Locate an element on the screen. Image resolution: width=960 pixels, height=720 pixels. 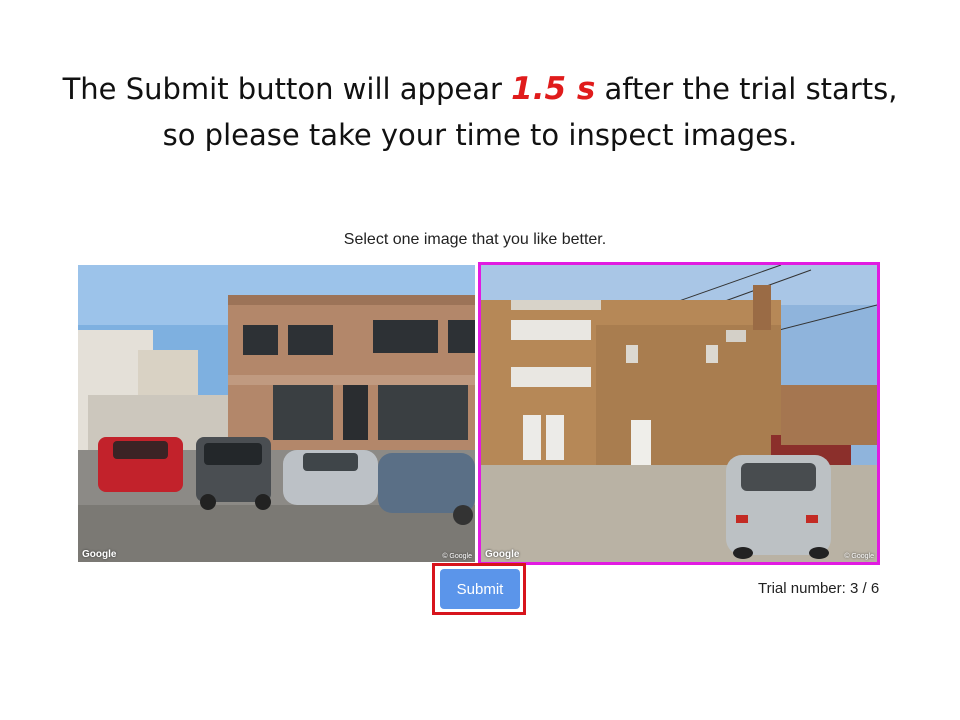
google-watermark-left: Google is located at coordinates (99, 554).